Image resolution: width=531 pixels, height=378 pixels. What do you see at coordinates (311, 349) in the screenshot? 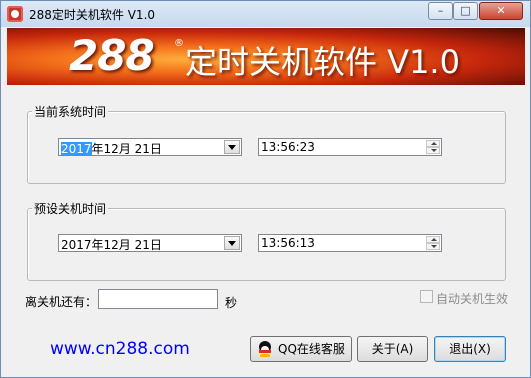
I see `qq-support-label: QQ在线客服` at bounding box center [311, 349].